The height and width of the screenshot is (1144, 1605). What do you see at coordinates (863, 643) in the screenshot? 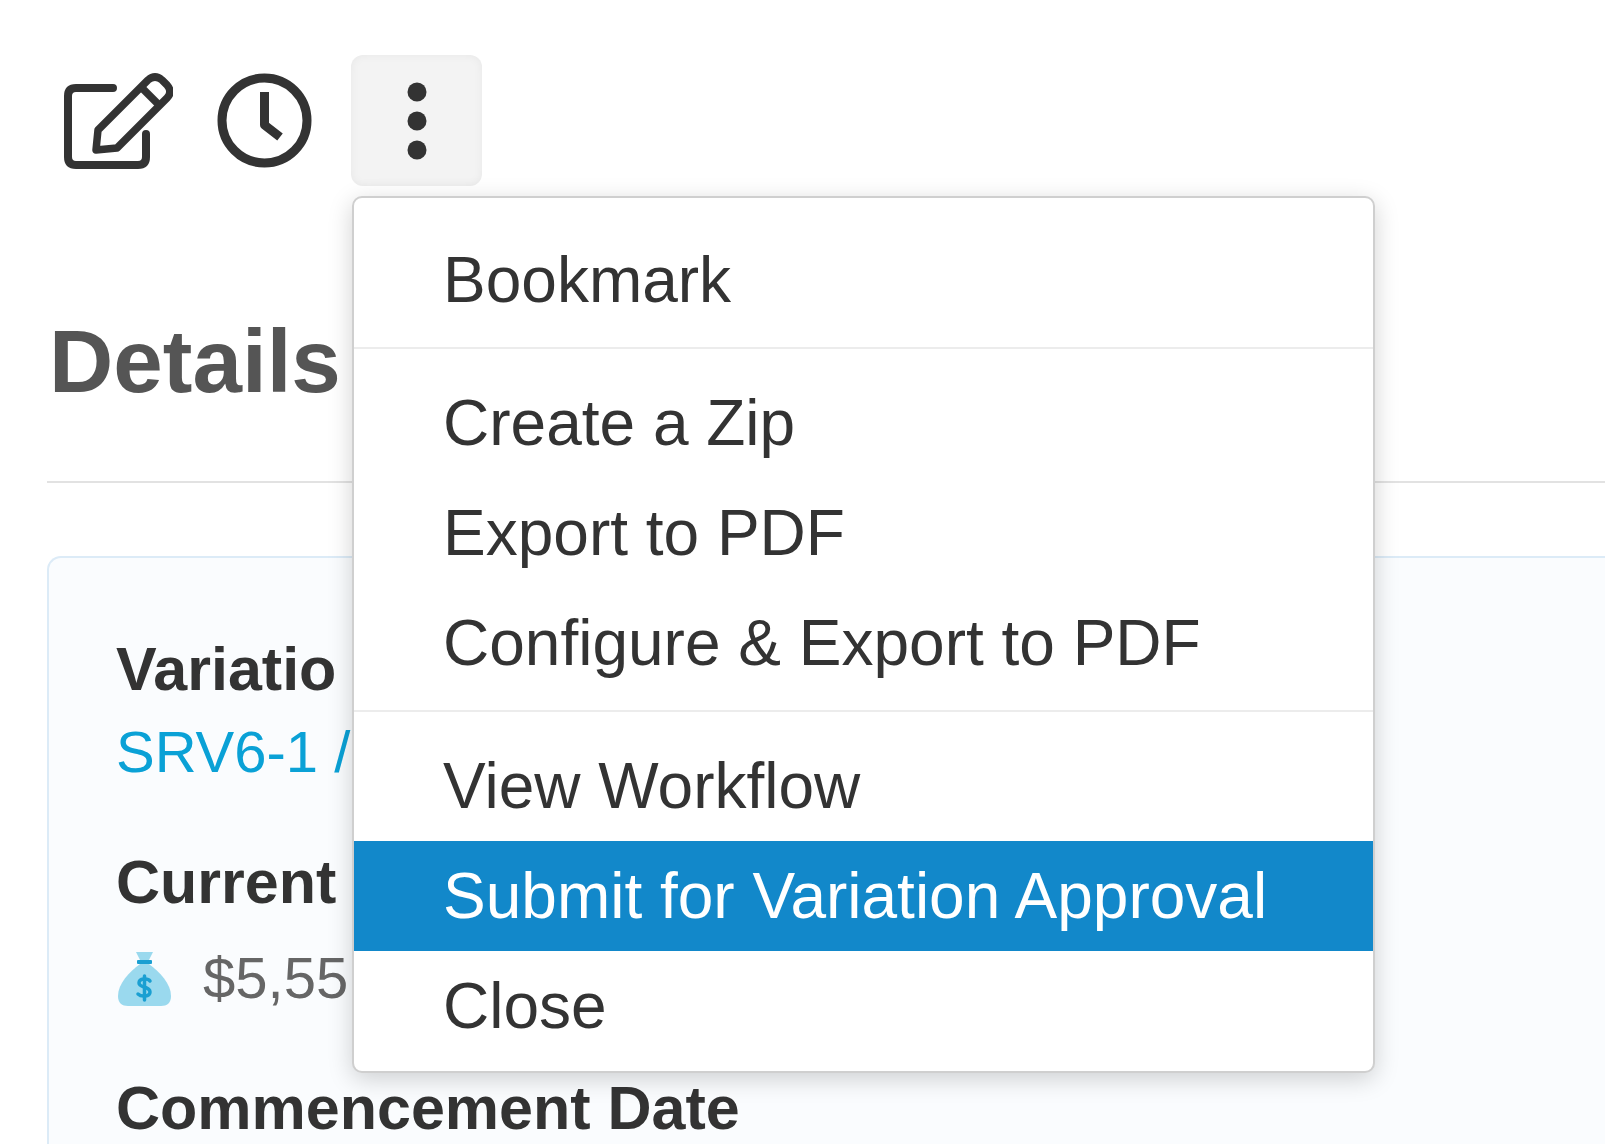
I see `menu-item: Configure & Export to PDF` at bounding box center [863, 643].